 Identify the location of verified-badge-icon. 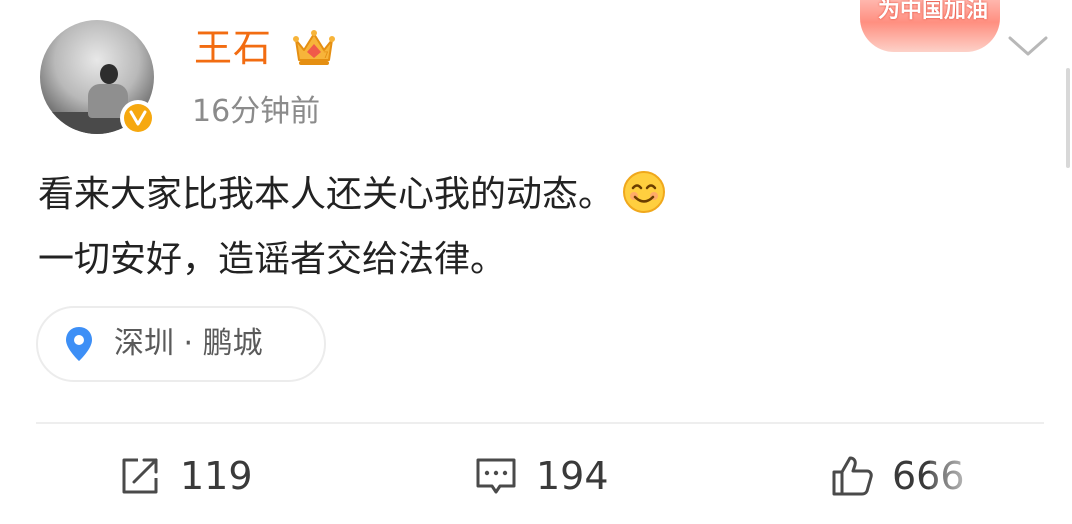
(138, 118).